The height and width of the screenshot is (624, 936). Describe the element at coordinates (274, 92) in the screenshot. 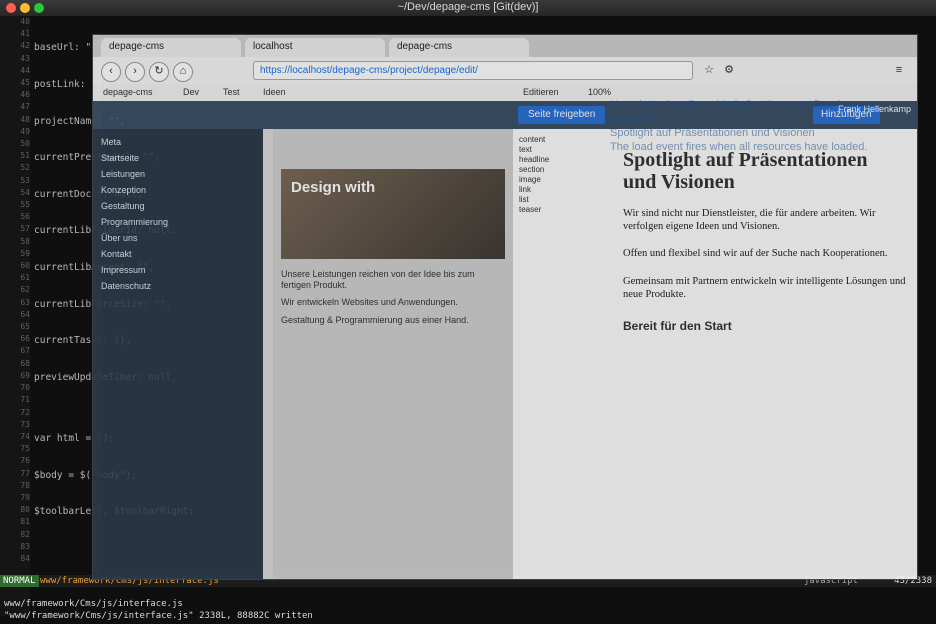

I see `bookmark-item: Ideen` at that location.